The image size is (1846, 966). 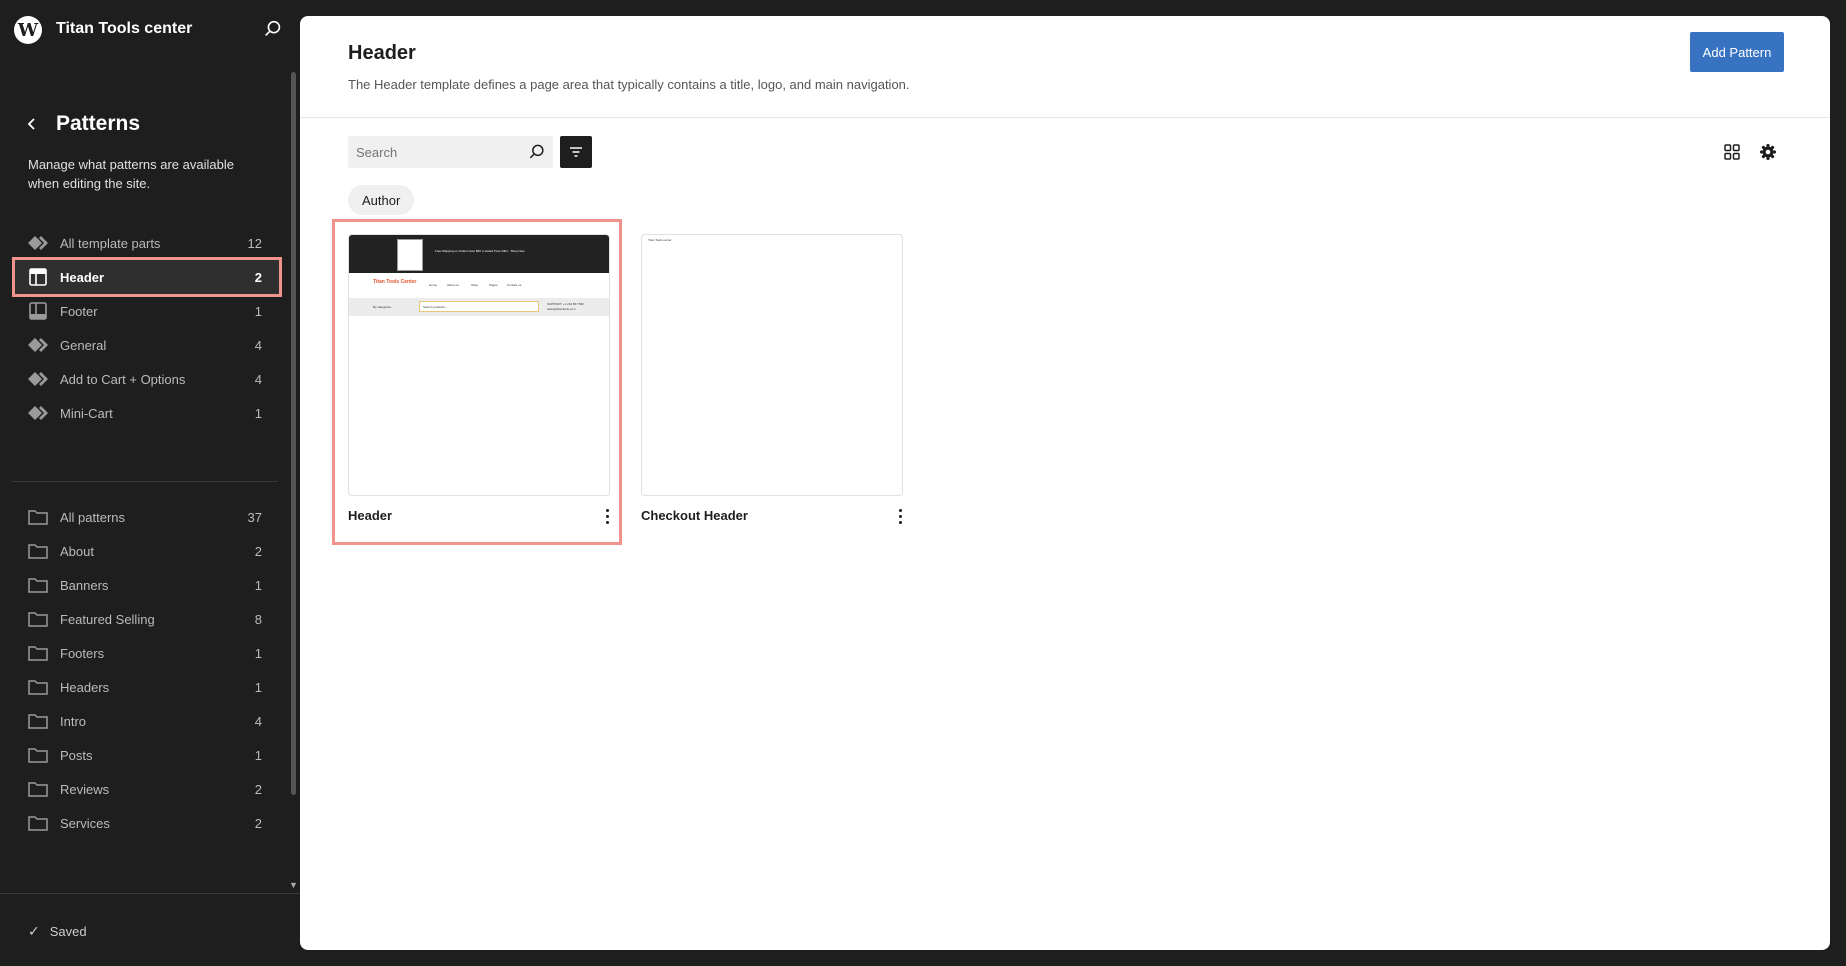 I want to click on sidebar-item-label: All template parts, so click(x=110, y=243).